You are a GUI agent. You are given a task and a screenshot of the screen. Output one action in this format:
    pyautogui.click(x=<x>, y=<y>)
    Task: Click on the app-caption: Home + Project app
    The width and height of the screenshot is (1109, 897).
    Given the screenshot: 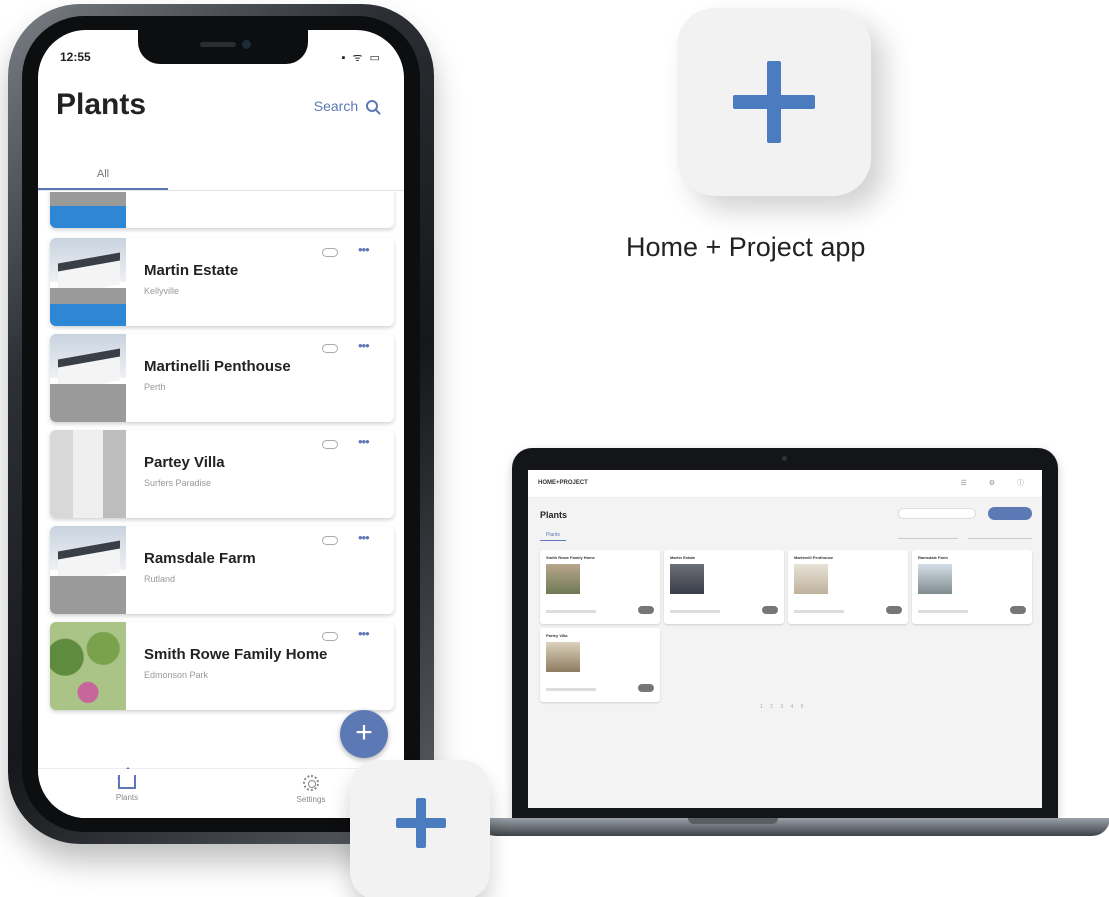 What is the action you would take?
    pyautogui.click(x=746, y=247)
    